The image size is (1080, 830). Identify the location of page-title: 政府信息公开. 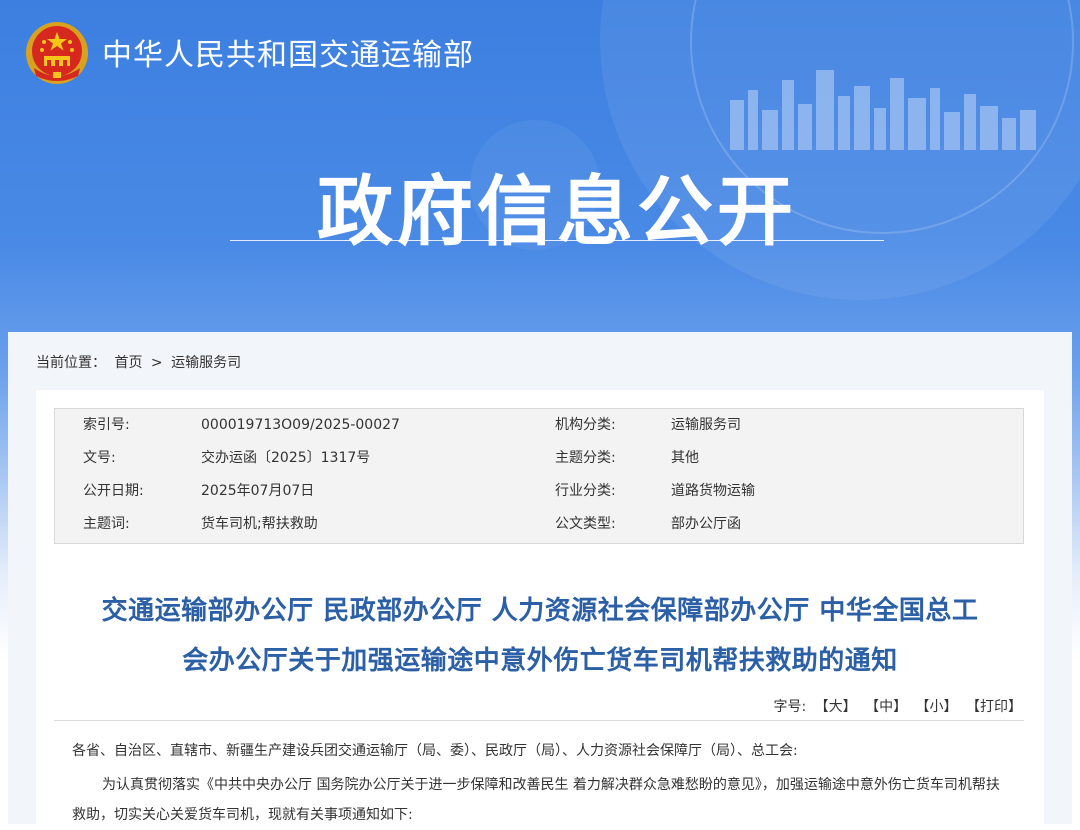
(557, 211).